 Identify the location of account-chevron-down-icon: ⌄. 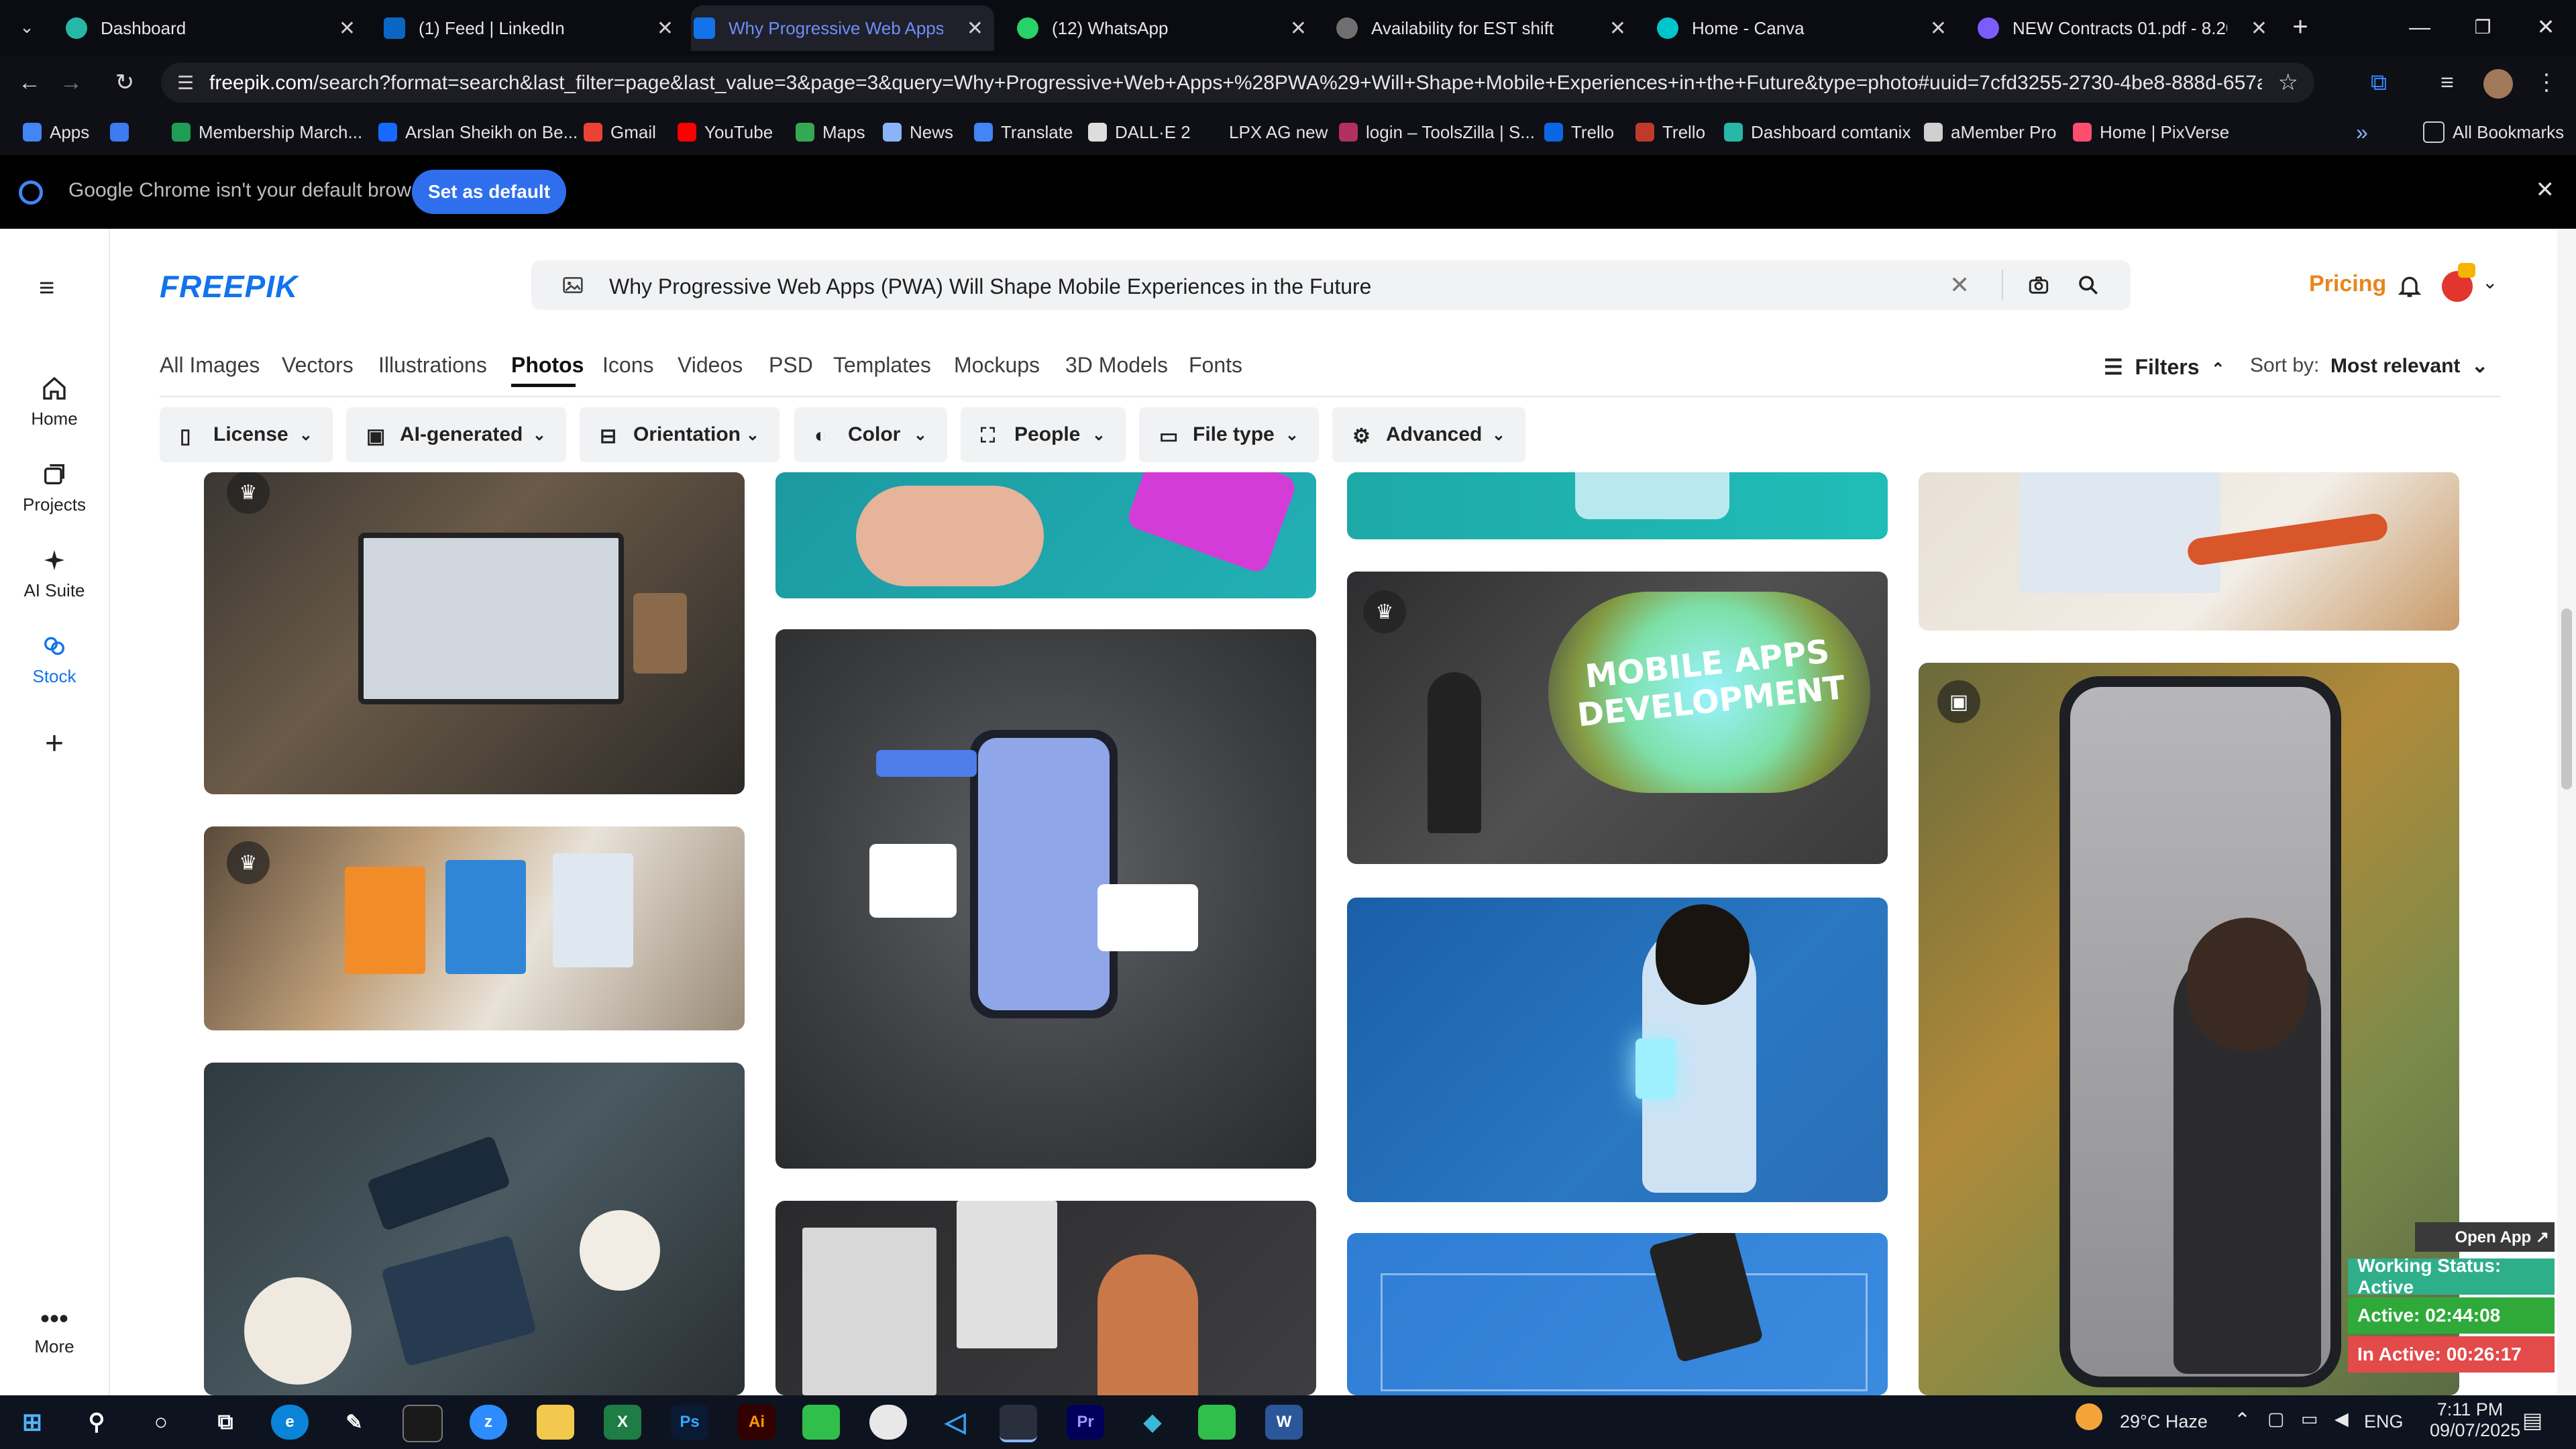
(2490, 282).